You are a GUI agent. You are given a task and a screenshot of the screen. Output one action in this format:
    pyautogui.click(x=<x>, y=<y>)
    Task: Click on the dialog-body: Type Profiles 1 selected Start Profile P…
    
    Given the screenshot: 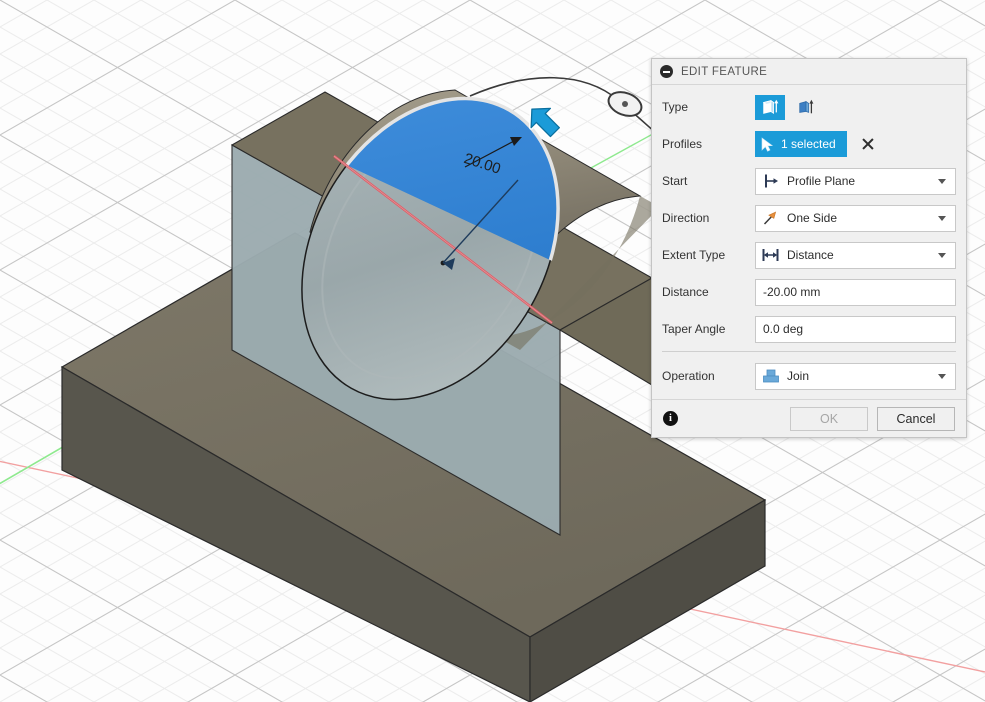 What is the action you would take?
    pyautogui.click(x=809, y=242)
    